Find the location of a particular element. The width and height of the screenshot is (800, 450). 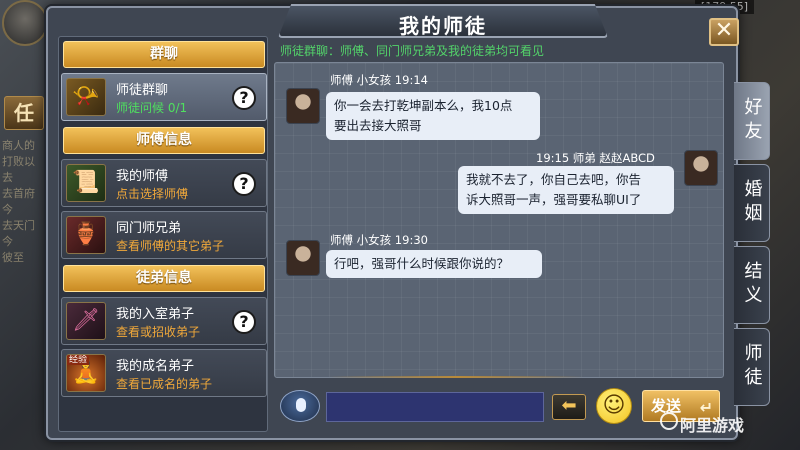

entry-group-chat: 📯 师徒群聊 师徒问候 0/1 ? is located at coordinates (164, 97).